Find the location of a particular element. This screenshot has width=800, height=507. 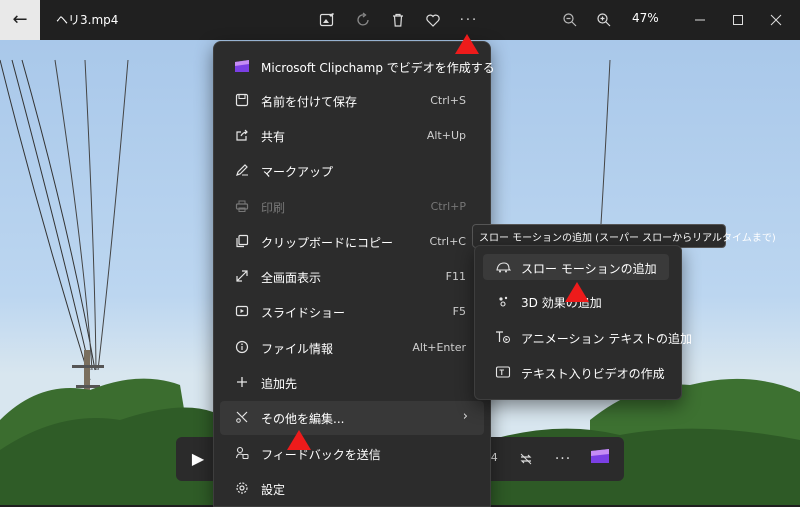

clipchamp-logo-icon is located at coordinates (602, 459).